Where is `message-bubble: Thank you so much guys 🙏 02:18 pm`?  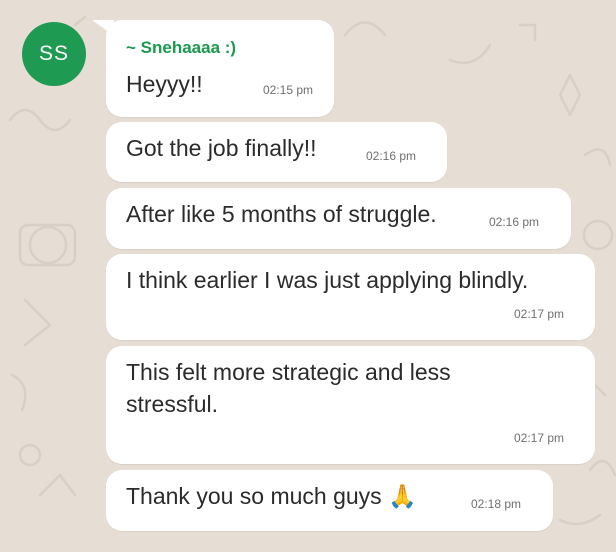 message-bubble: Thank you so much guys 🙏 02:18 pm is located at coordinates (329, 500).